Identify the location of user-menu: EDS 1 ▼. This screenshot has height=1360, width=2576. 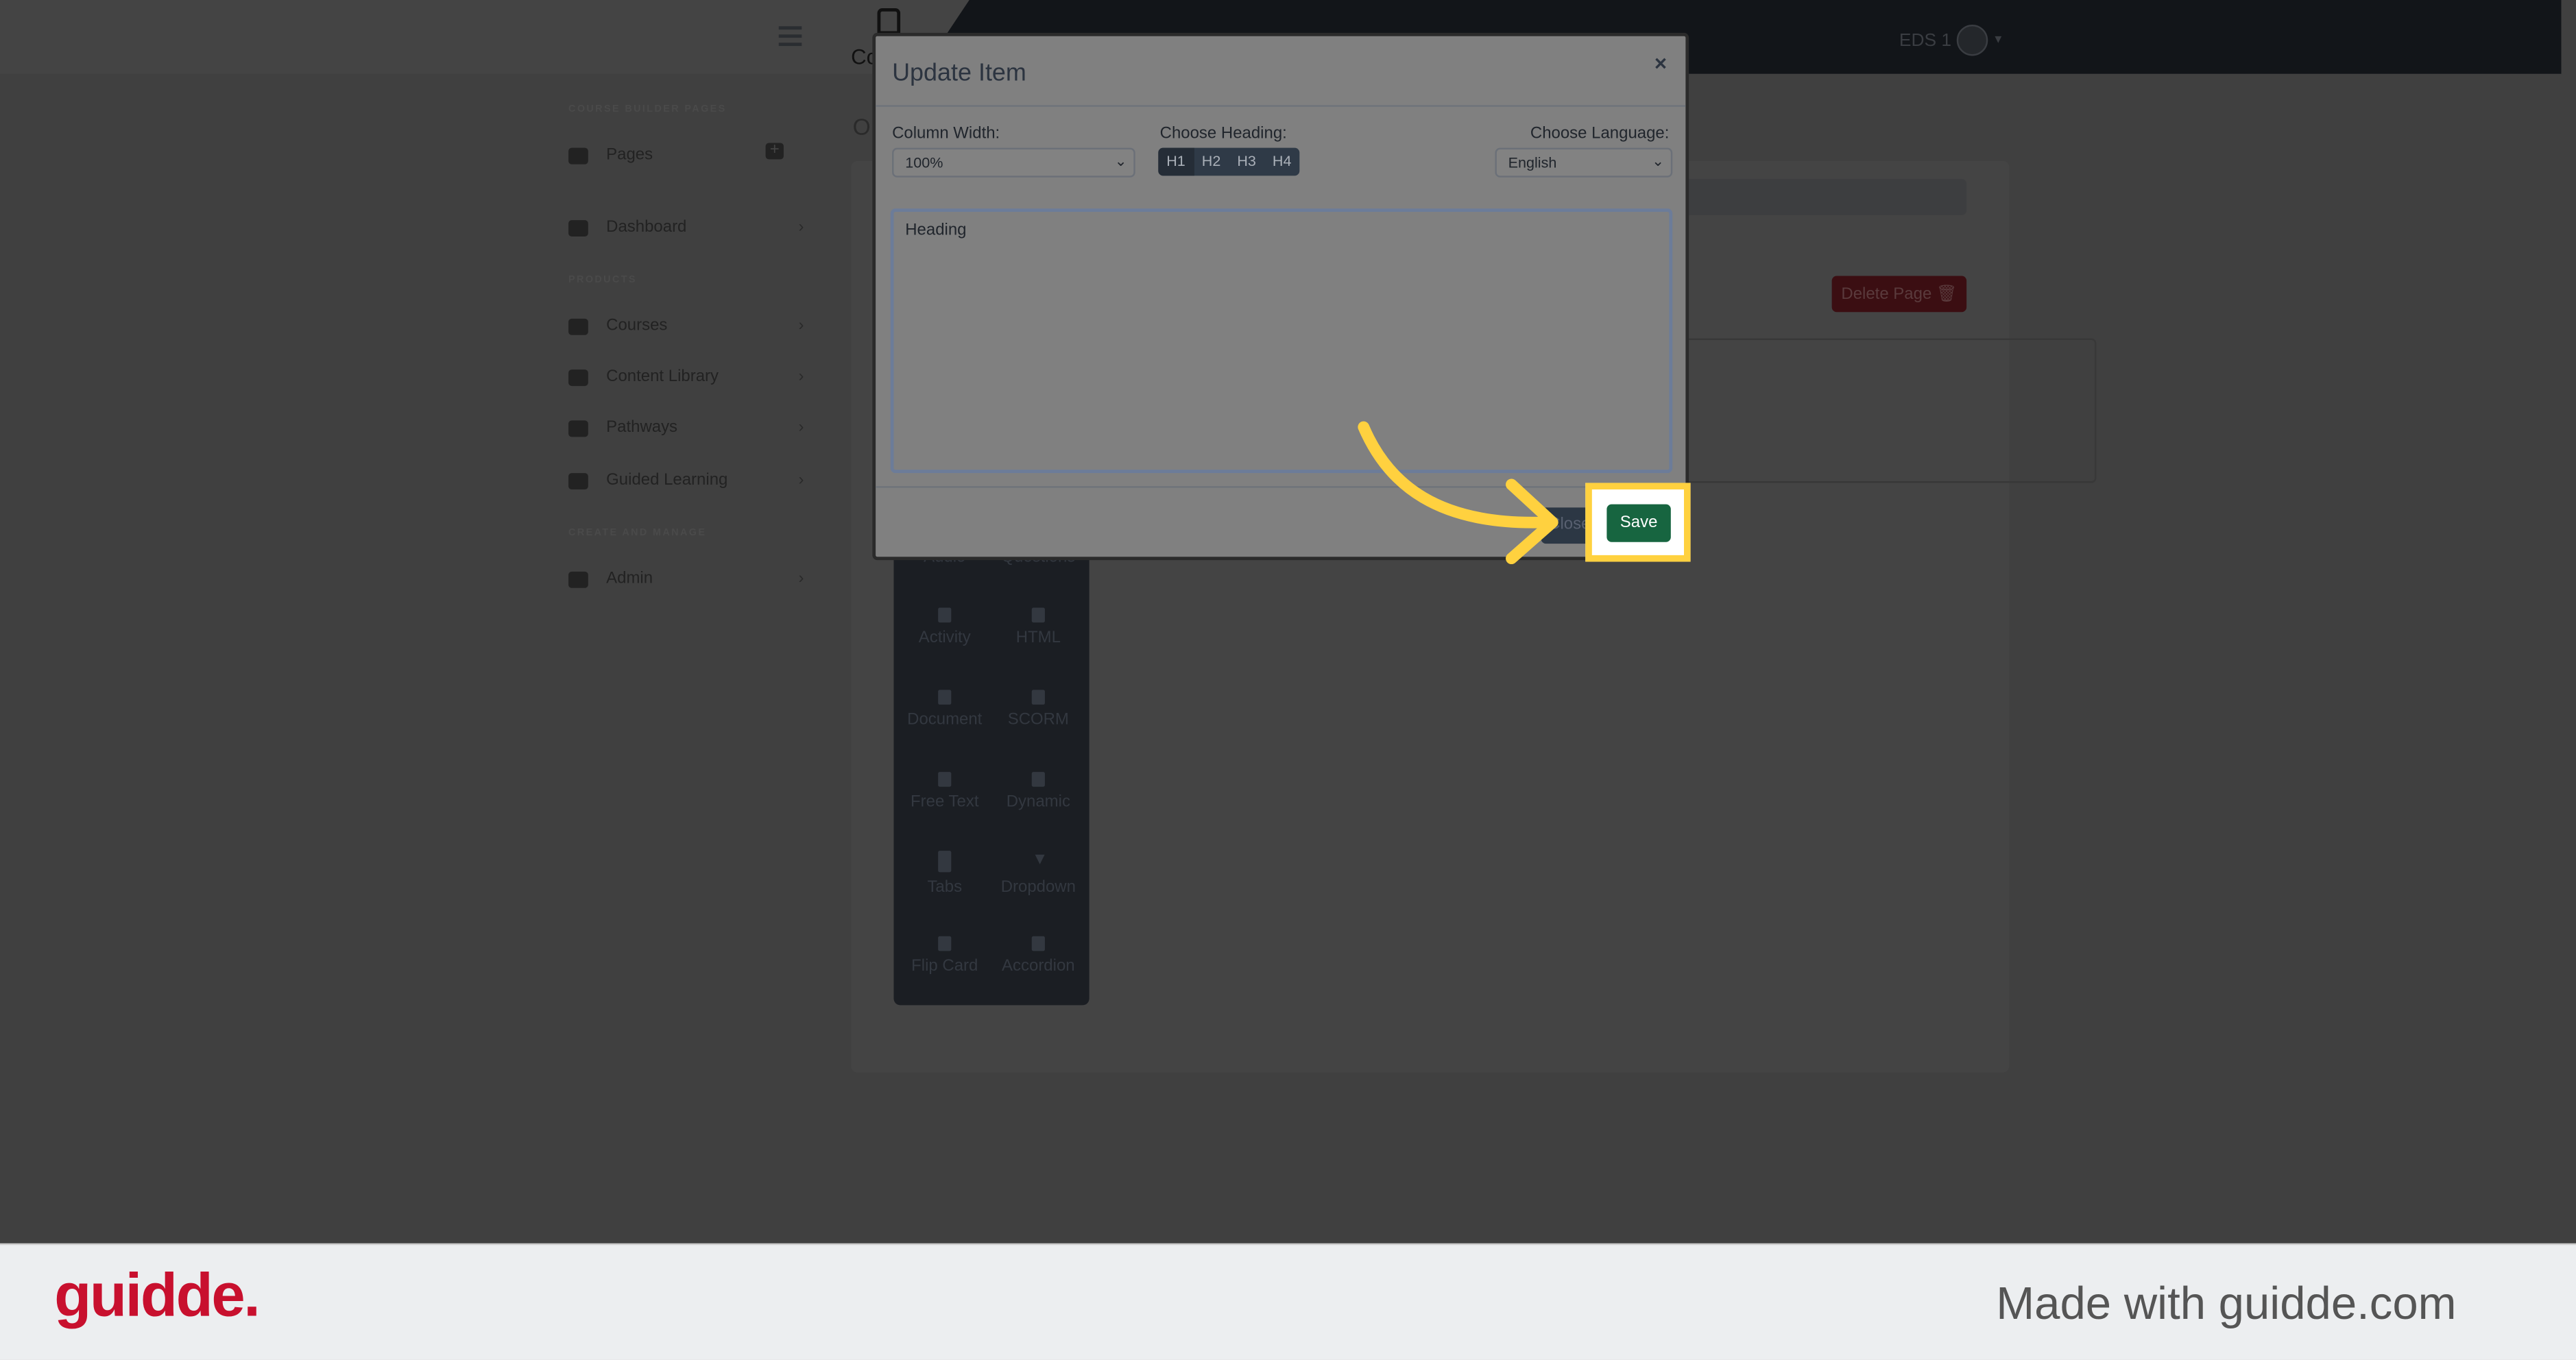
(1952, 40).